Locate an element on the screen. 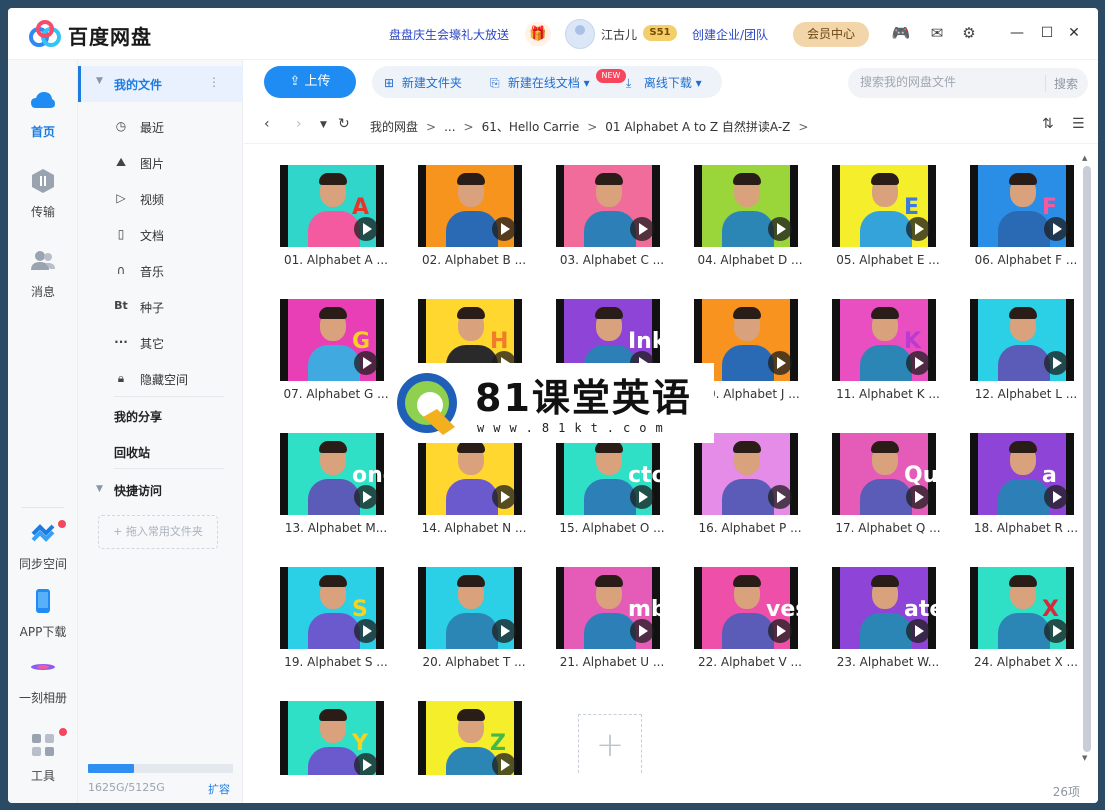  sidebar-item-images: ⛰ 图片 is located at coordinates (160, 163).